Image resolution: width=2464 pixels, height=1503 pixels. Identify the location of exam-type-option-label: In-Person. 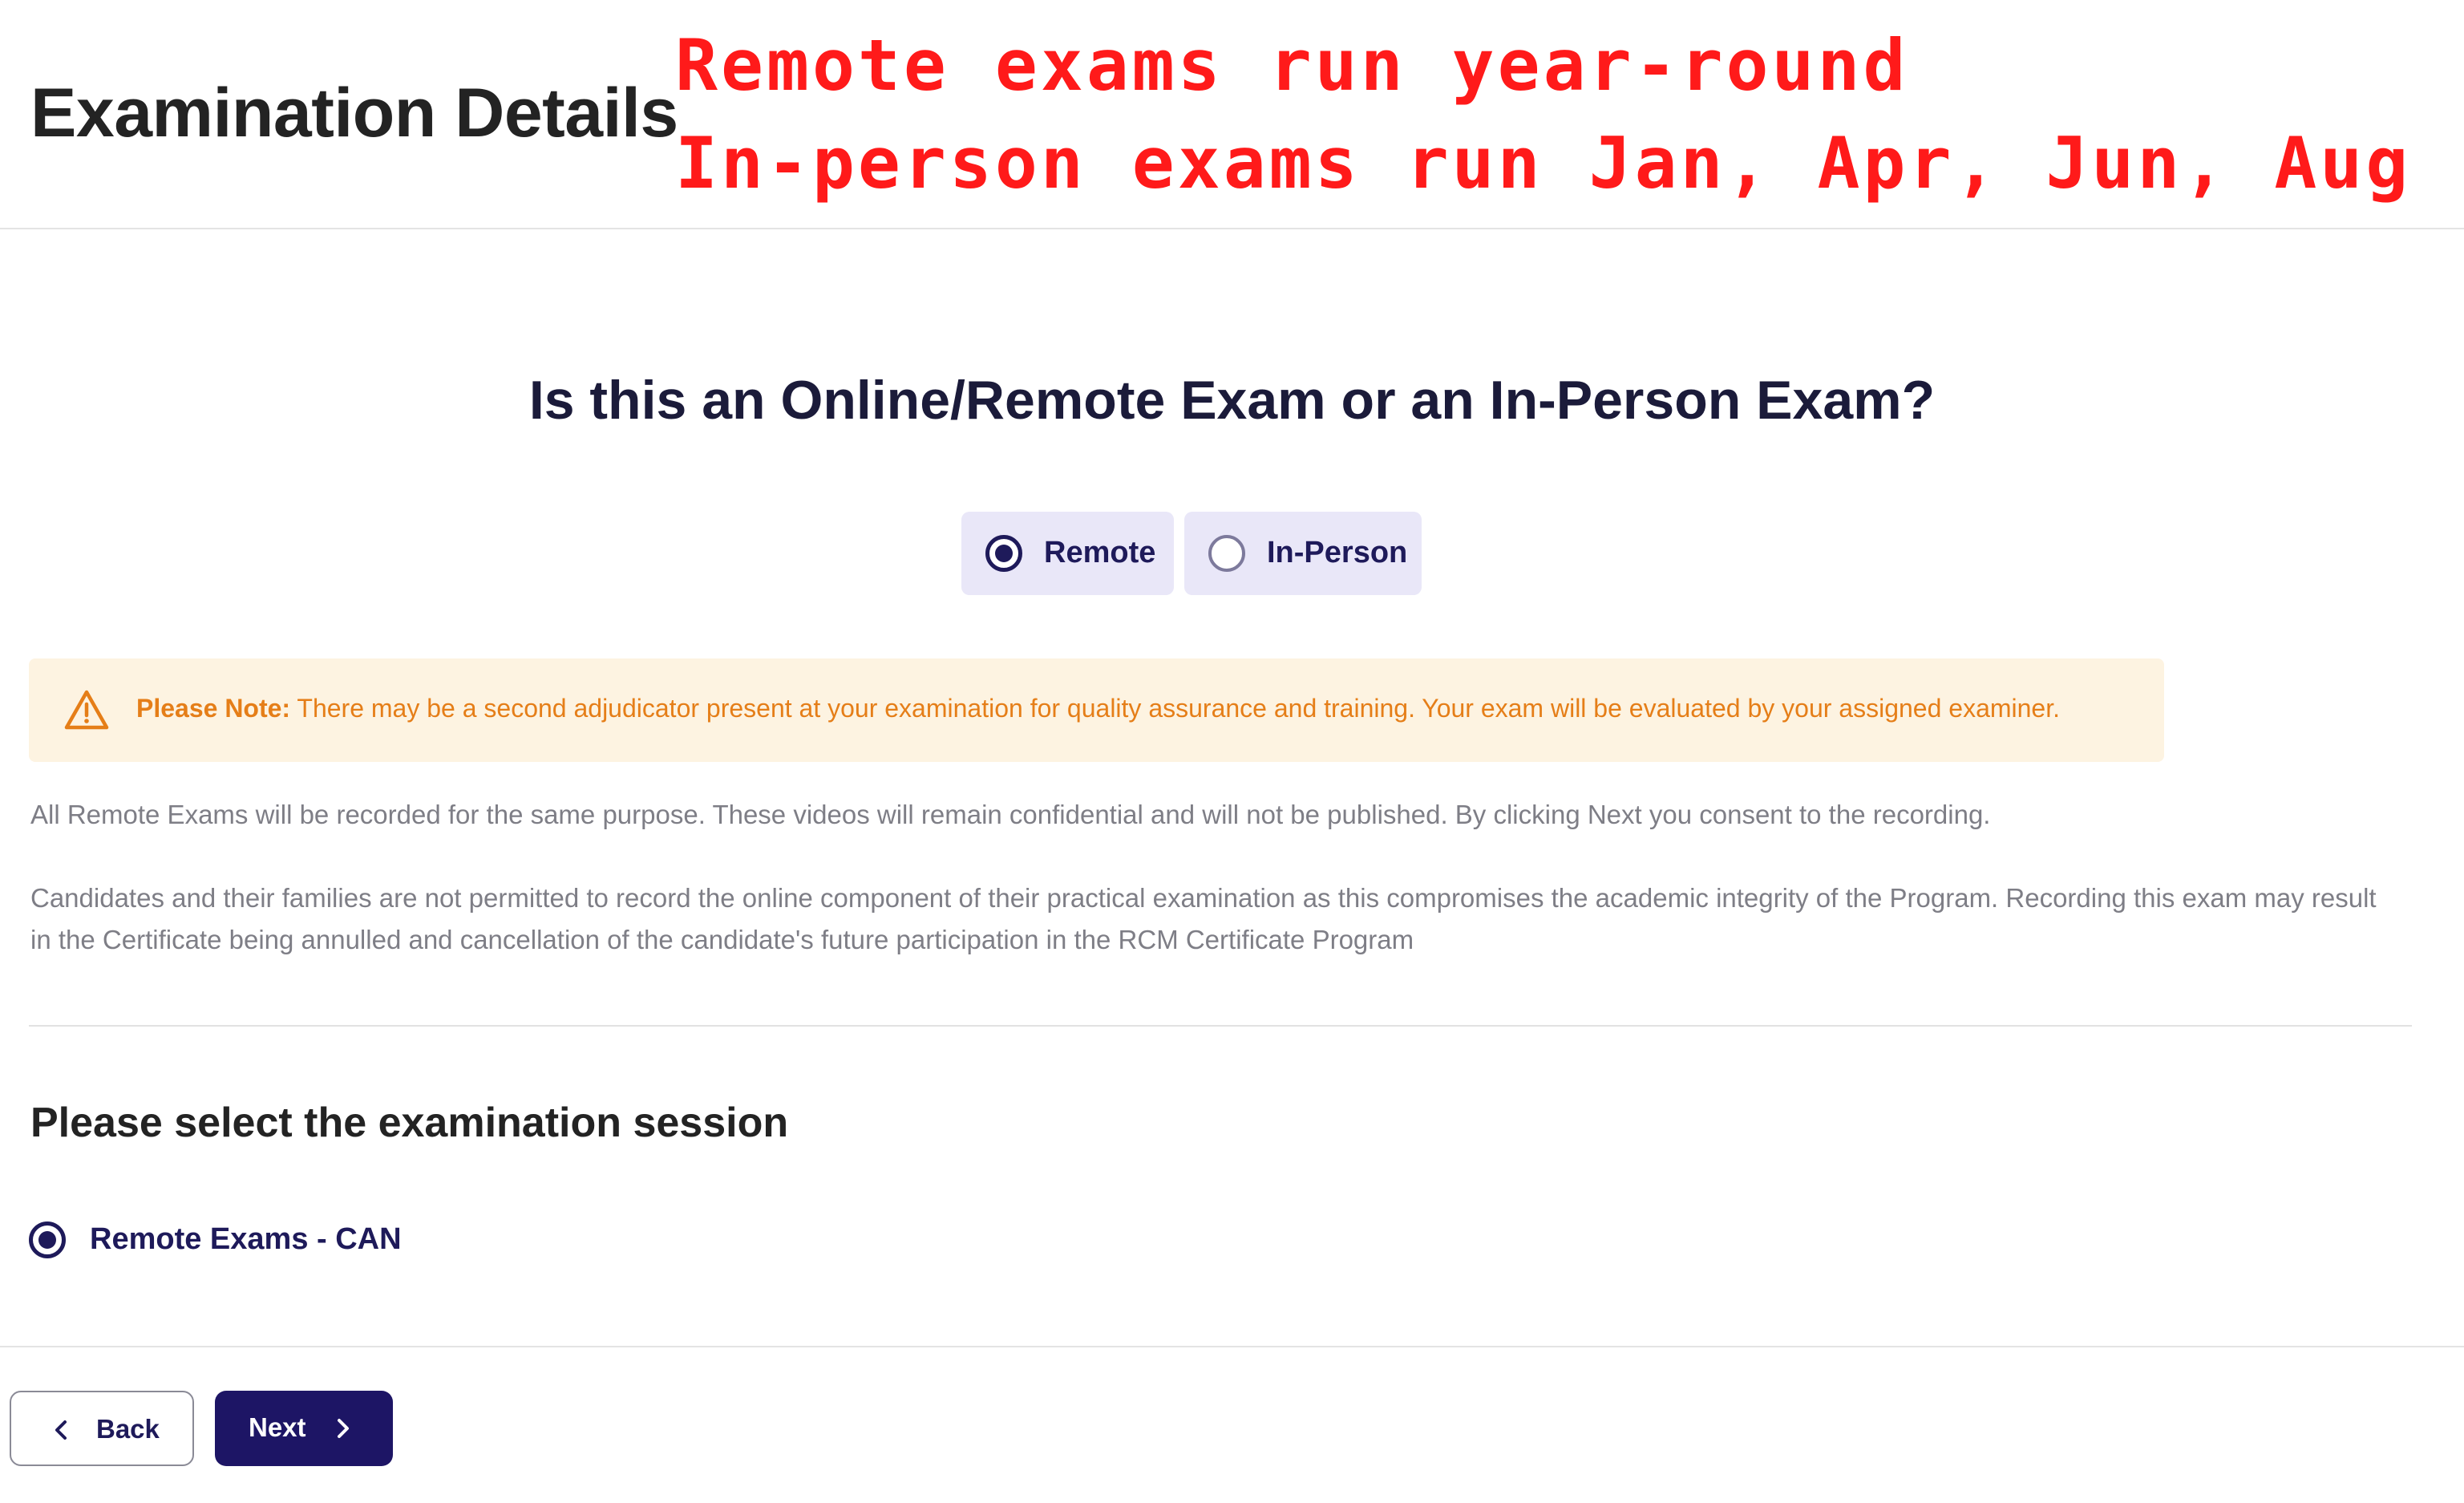
(1337, 552).